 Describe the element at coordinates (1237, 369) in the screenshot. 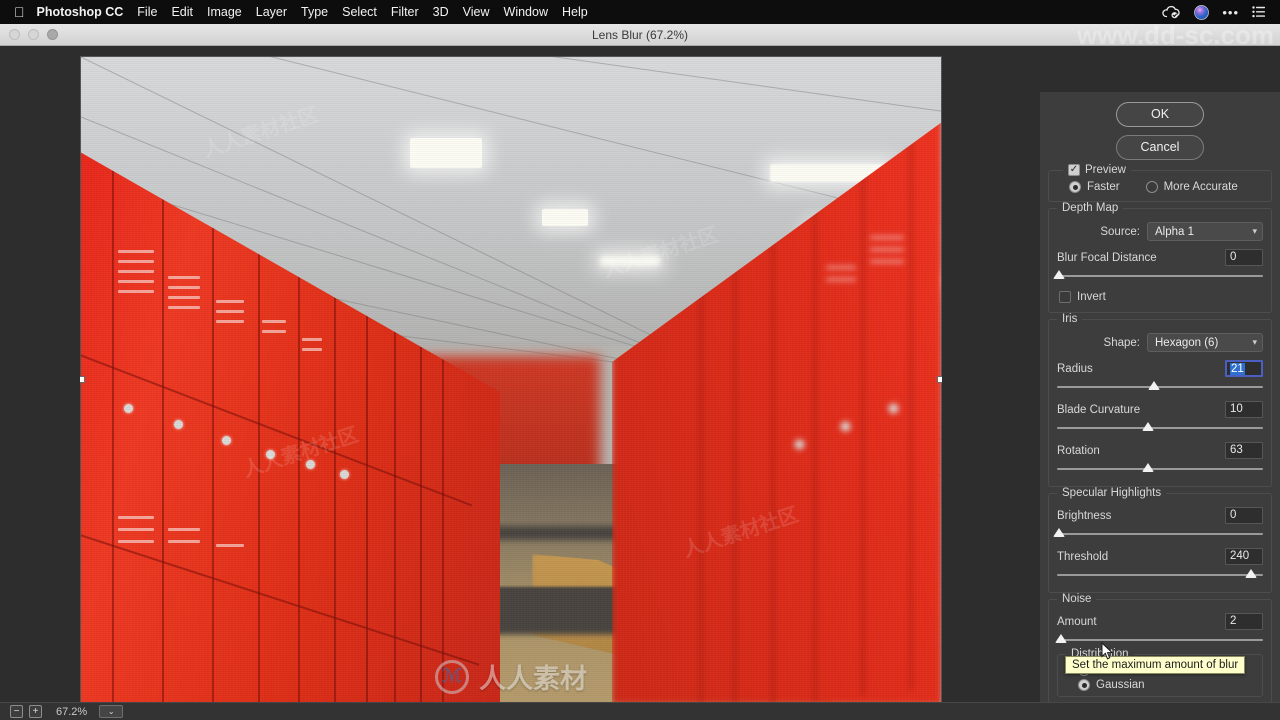

I see `radius-field-value: 21` at that location.